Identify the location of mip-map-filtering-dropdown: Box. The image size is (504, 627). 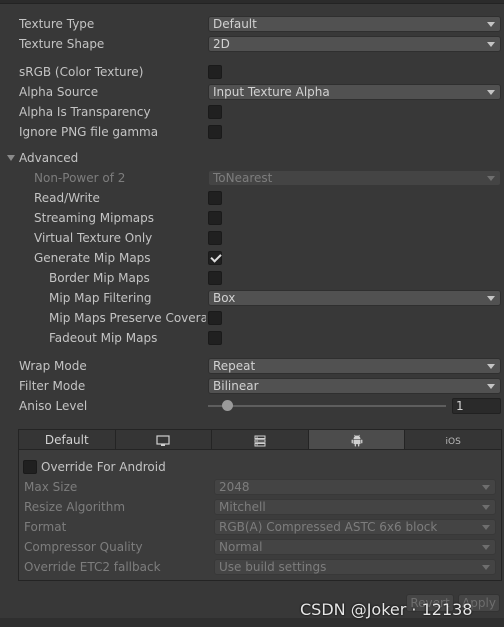
(354, 298).